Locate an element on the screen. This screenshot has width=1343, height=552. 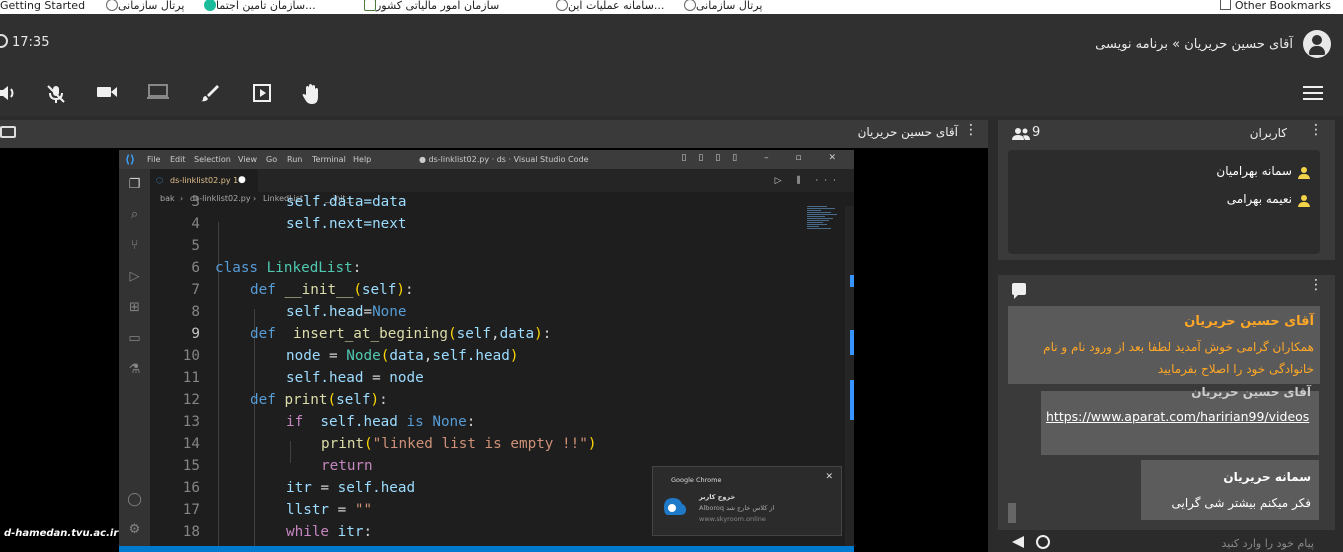
site-watermark: d-hamedan.tvu.ac.ir is located at coordinates (61, 533).